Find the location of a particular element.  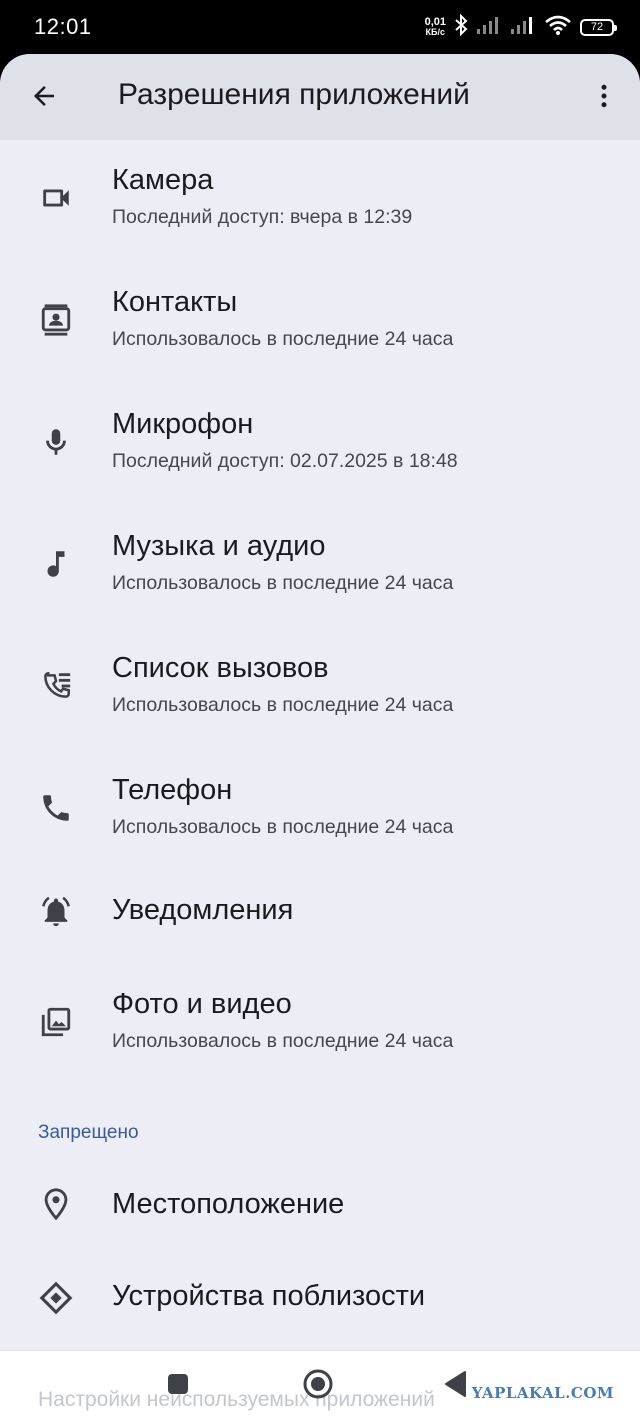

permission-title: Камера is located at coordinates (163, 180).